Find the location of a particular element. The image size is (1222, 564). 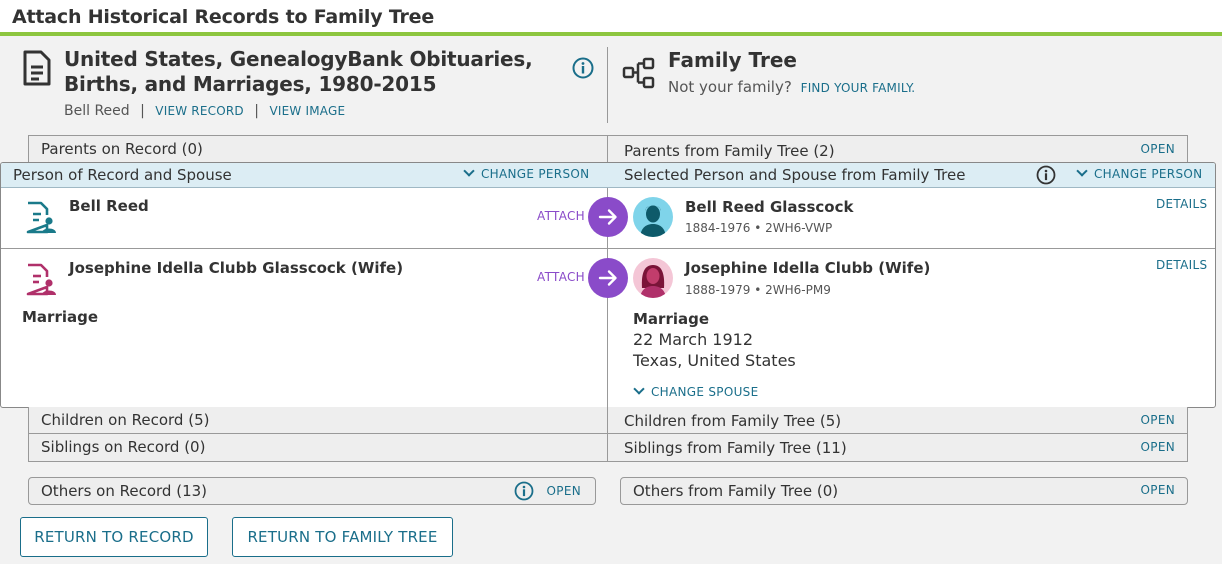

others-record-open-link: OPEN is located at coordinates (564, 491).